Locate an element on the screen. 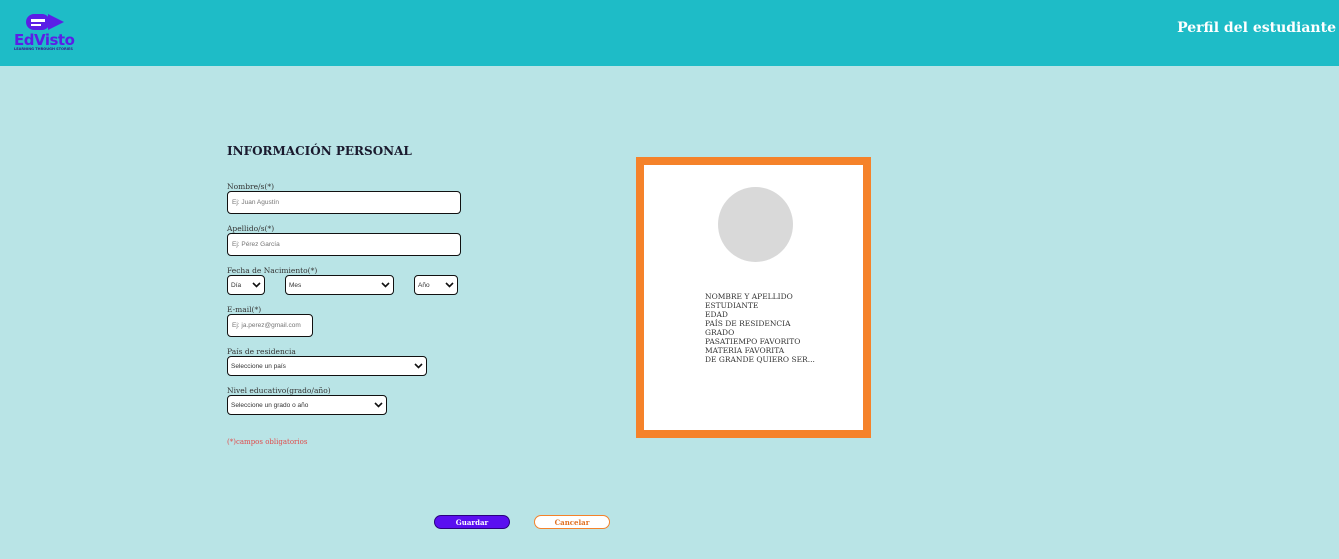 The image size is (1339, 559). dia-select-value: Día is located at coordinates (236, 285).